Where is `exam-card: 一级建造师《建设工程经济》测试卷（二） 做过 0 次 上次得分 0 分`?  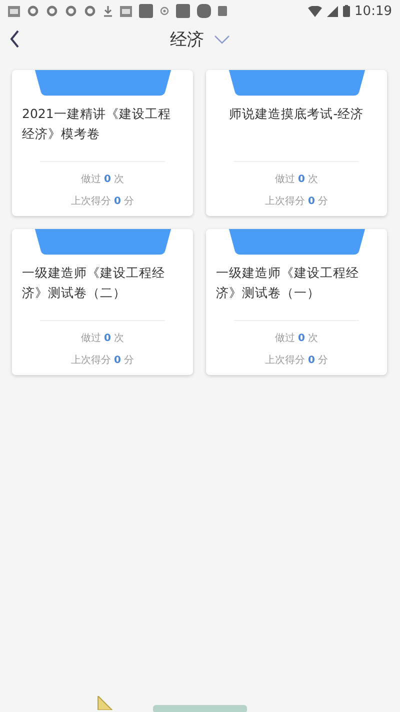
exam-card: 一级建造师《建设工程经济》测试卷（二） 做过 0 次 上次得分 0 分 is located at coordinates (102, 302).